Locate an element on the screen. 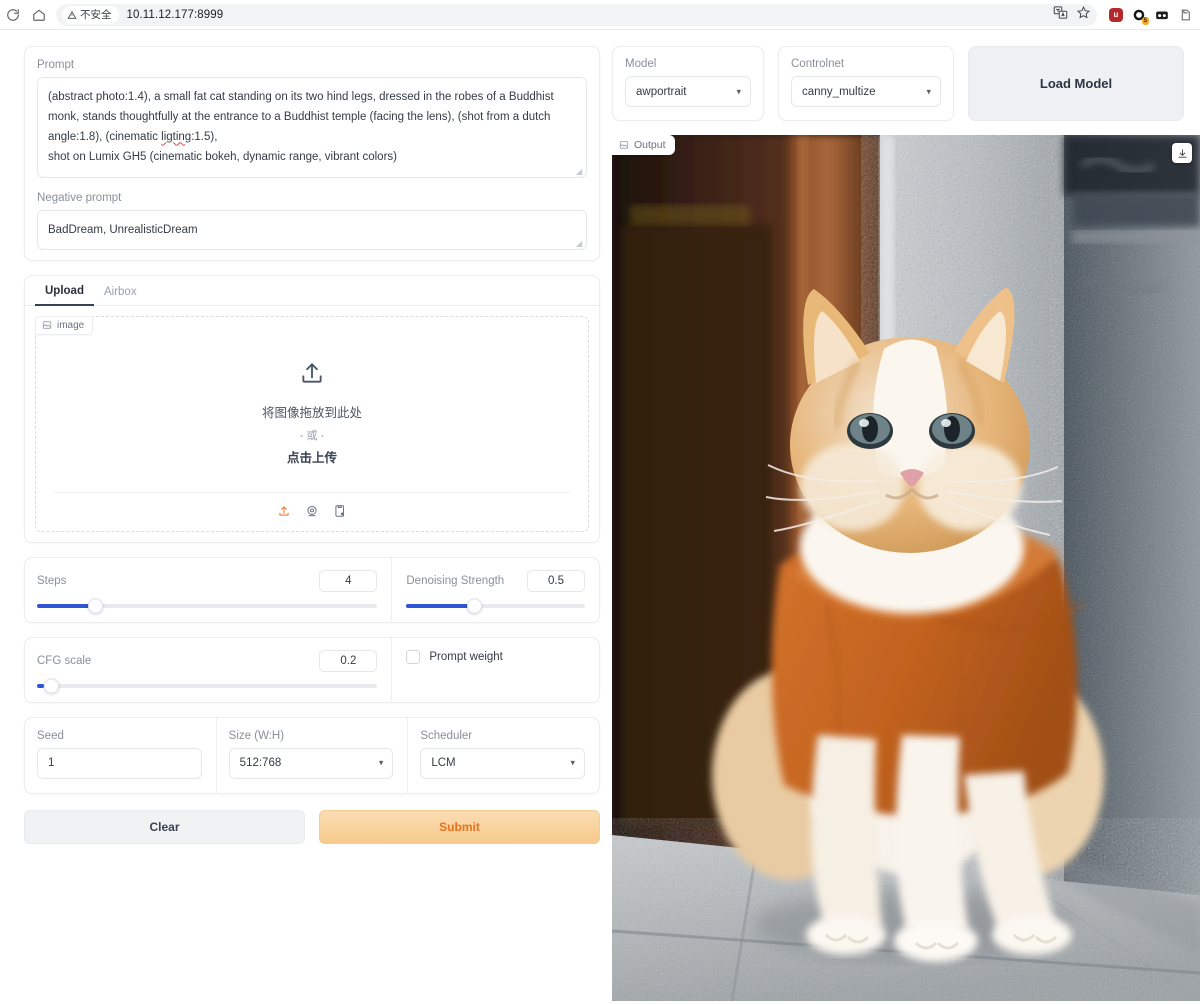 The image size is (1200, 1005). controlnet-cell: Controlnet canny_multize ▾ is located at coordinates (866, 83).